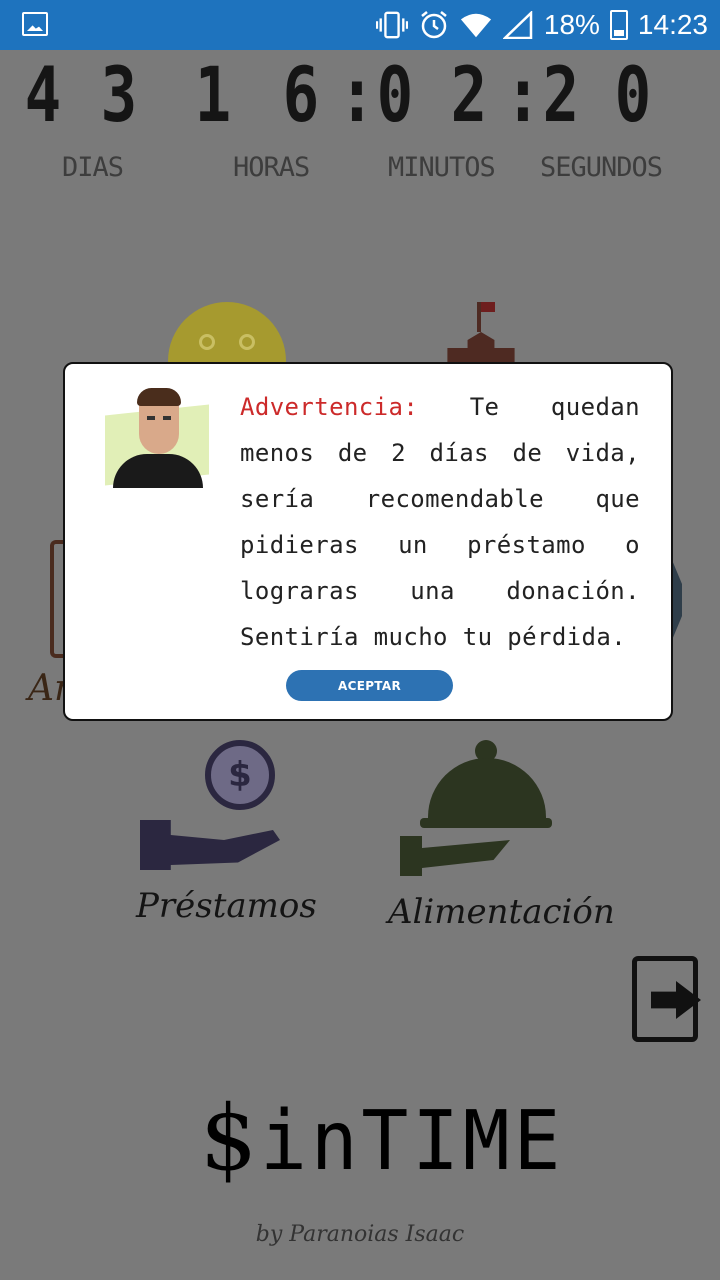 The width and height of the screenshot is (720, 1280). I want to click on cloche-dome, so click(487, 789).